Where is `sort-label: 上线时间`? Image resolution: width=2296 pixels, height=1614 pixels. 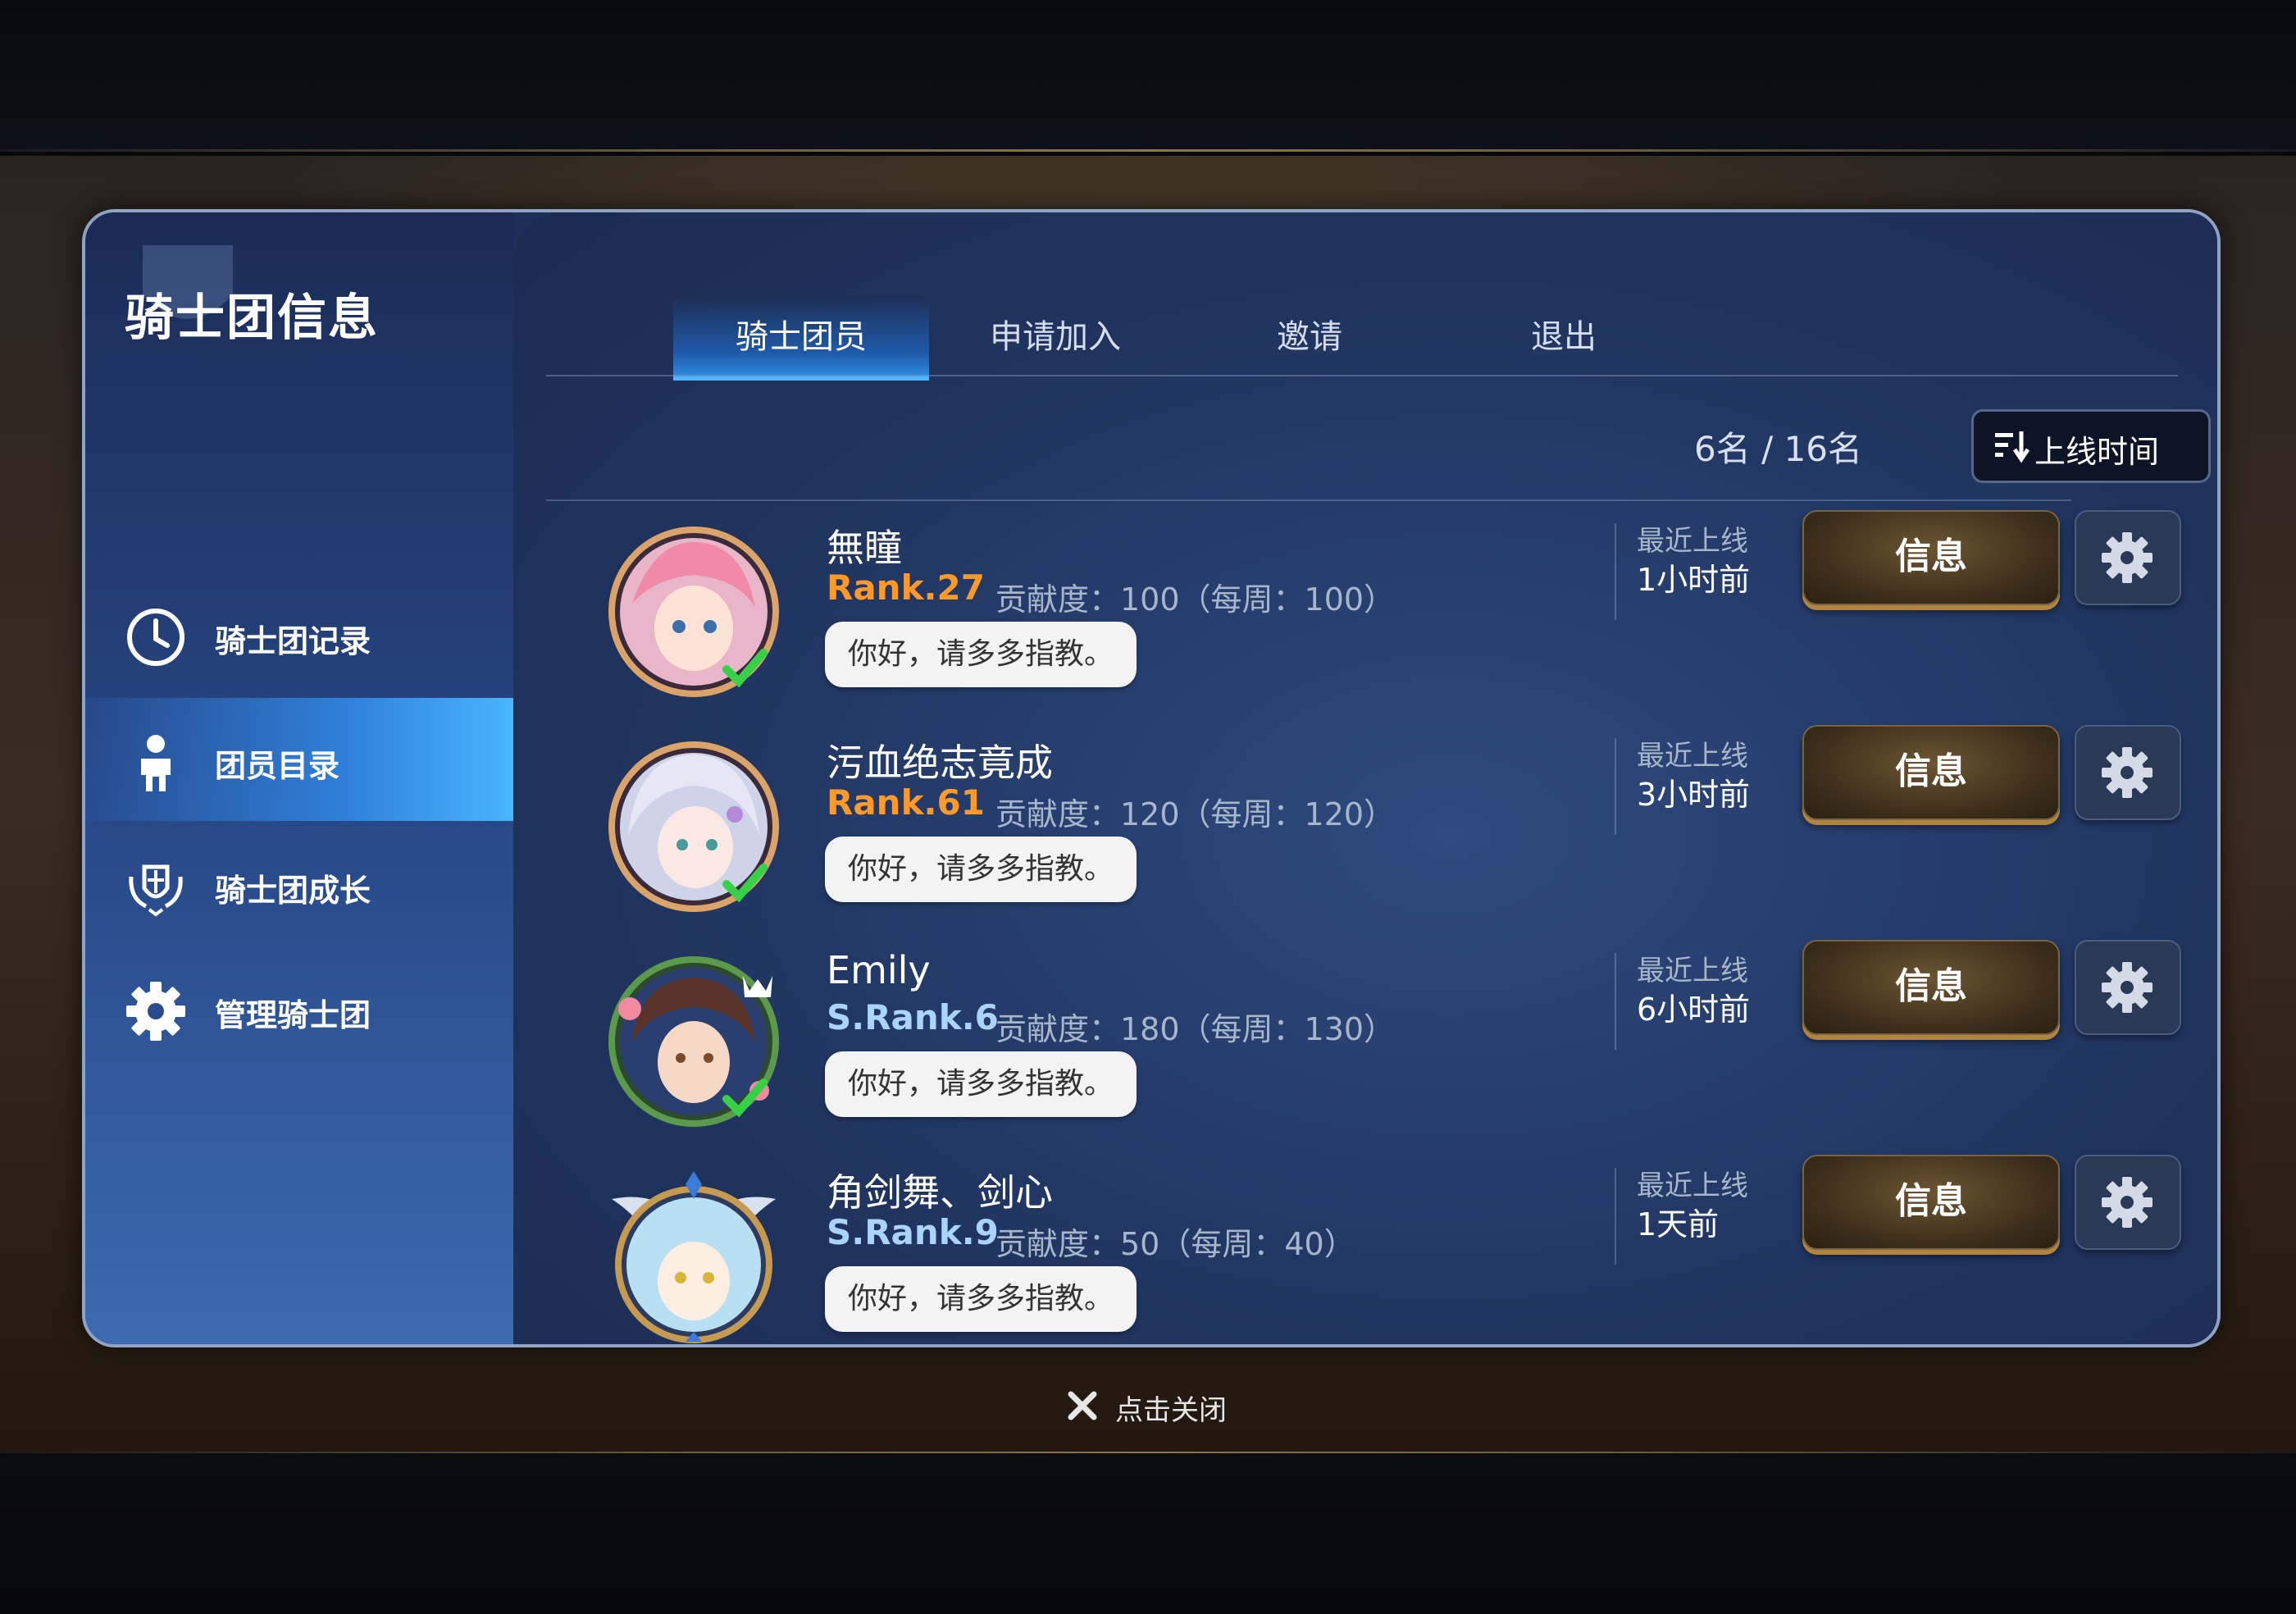
sort-label: 上线时间 is located at coordinates (2097, 452).